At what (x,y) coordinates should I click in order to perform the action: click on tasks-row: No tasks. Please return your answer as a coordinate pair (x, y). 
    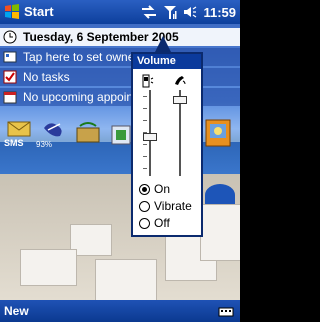
    Looking at the image, I should click on (120, 77).